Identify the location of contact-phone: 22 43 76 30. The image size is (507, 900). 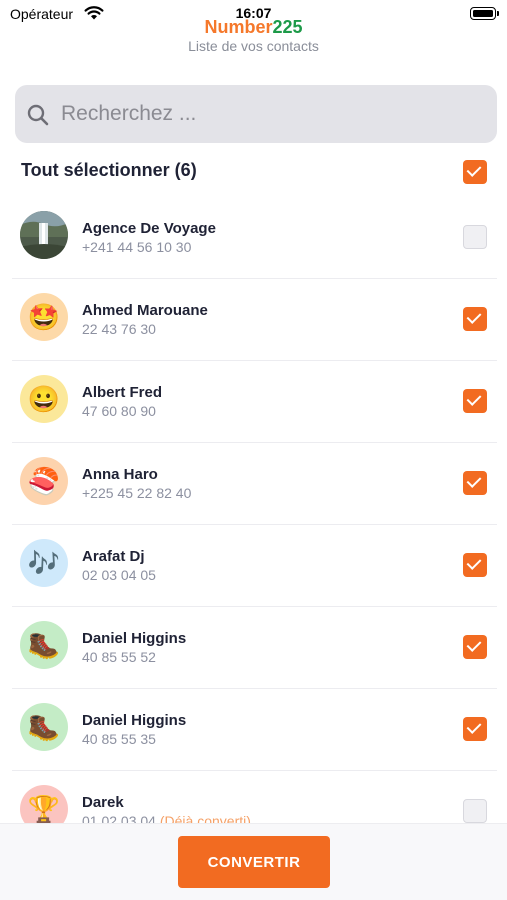
(119, 329).